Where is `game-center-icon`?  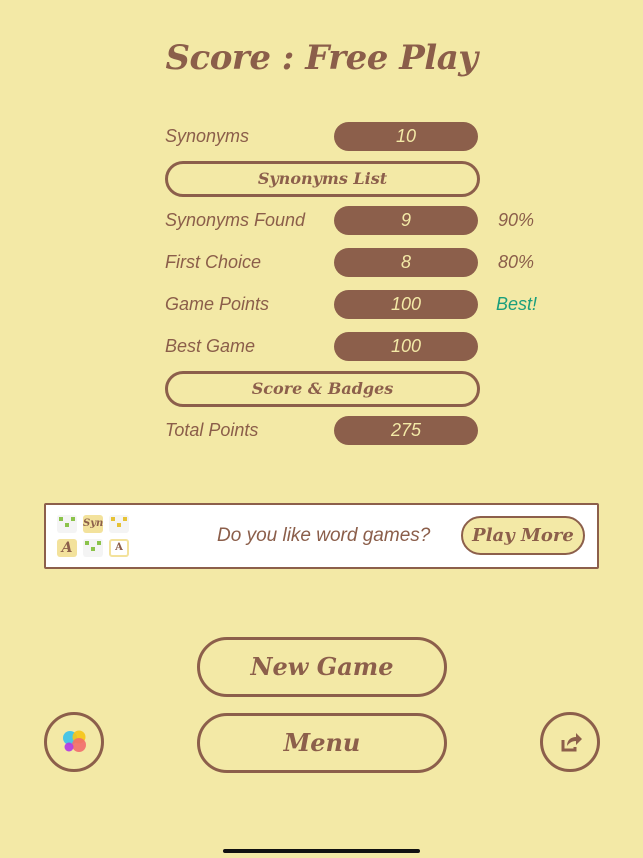
game-center-icon is located at coordinates (74, 741).